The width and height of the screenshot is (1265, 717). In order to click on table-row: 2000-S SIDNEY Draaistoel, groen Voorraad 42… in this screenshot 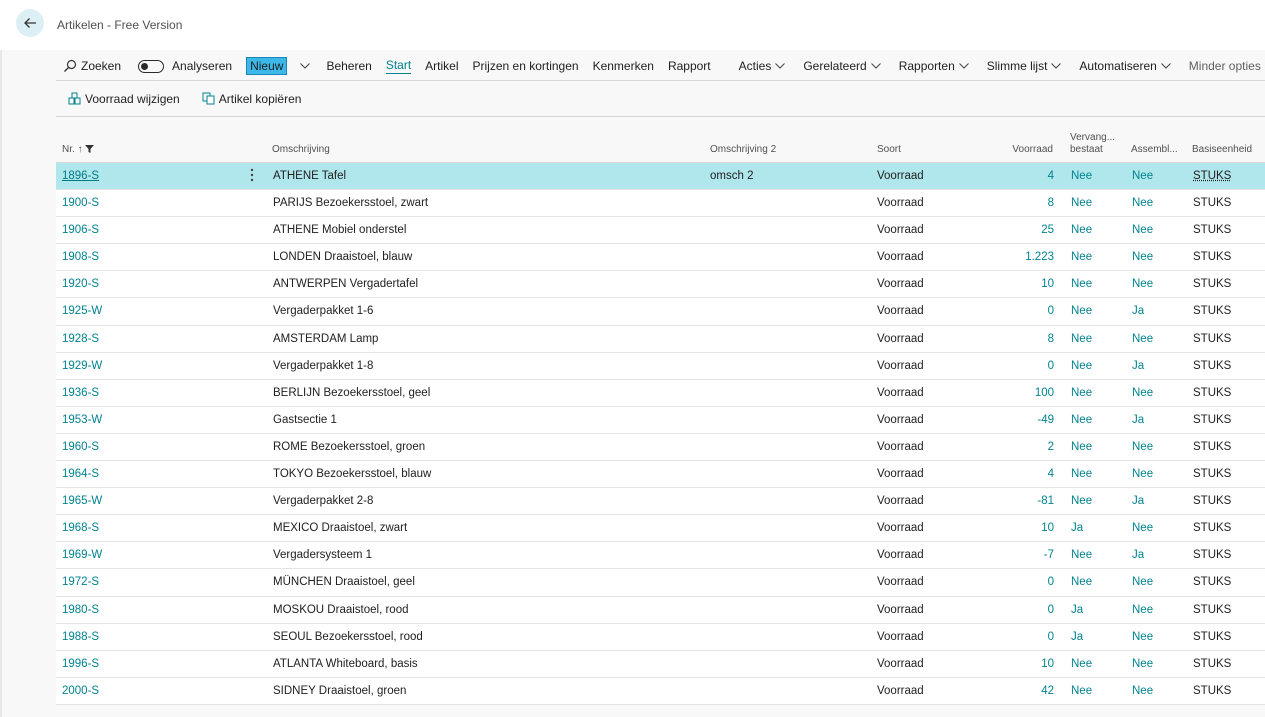, I will do `click(660, 691)`.